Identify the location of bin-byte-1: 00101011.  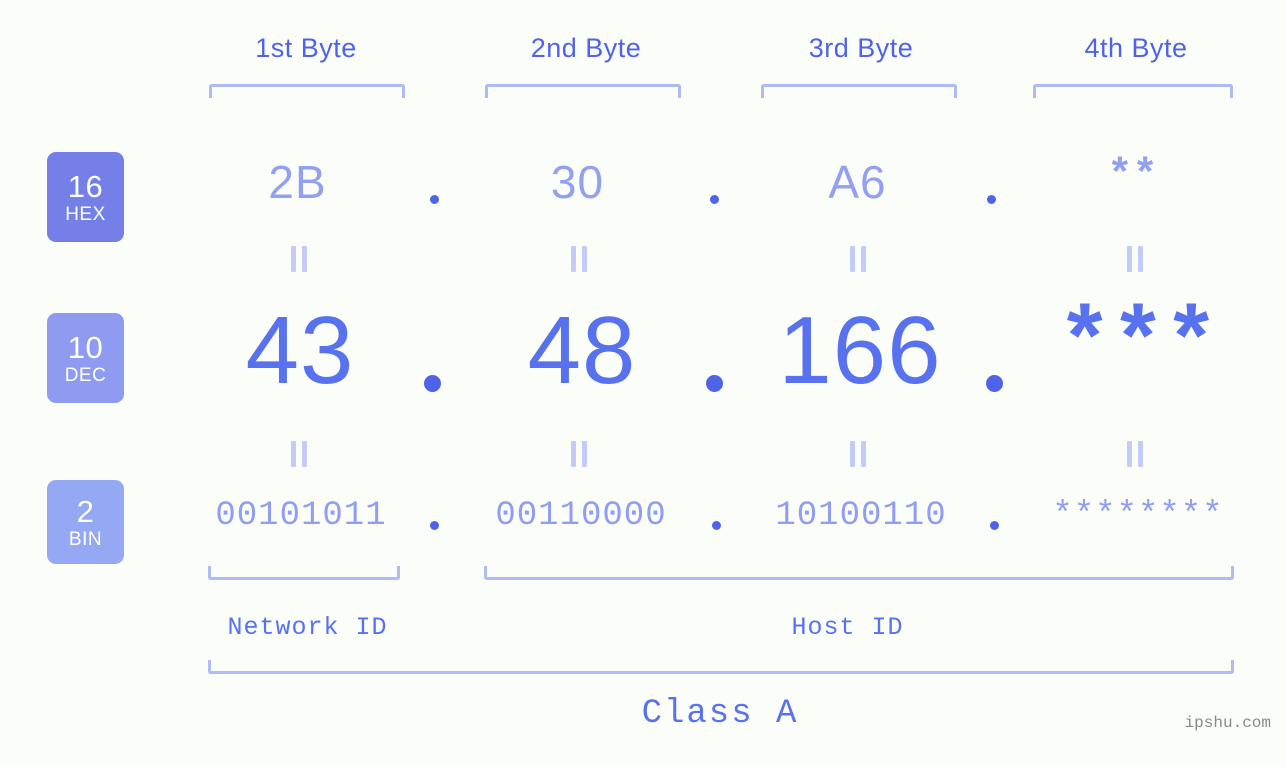
(301, 516).